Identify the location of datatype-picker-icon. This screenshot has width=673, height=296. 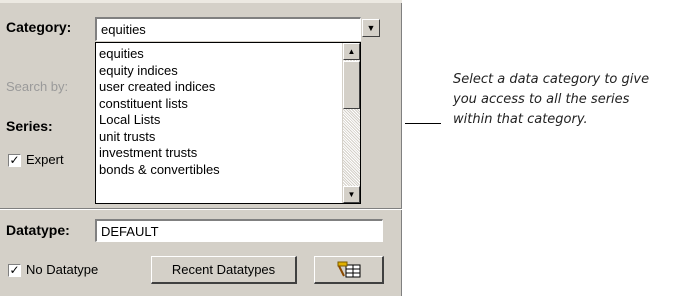
(349, 272).